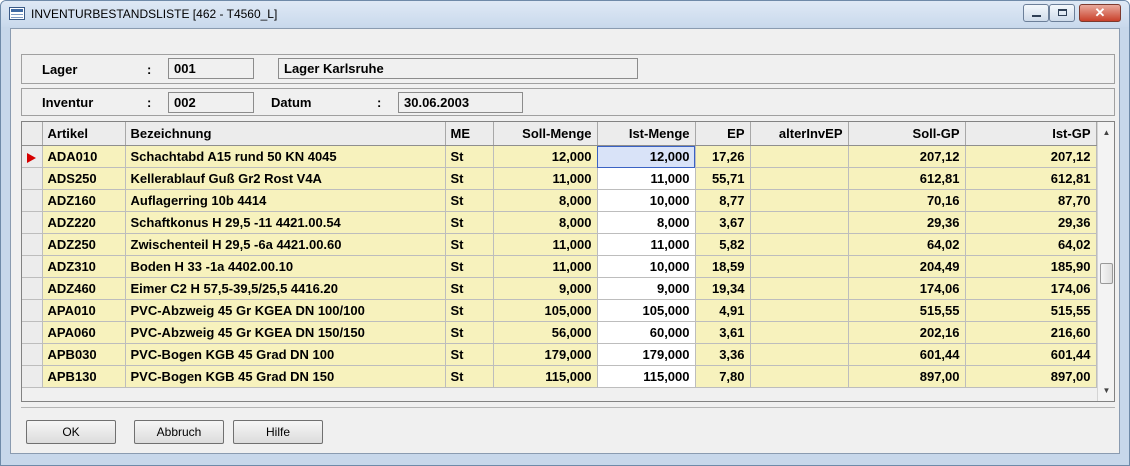 Image resolution: width=1130 pixels, height=466 pixels. I want to click on close-icon: ✕, so click(1100, 12).